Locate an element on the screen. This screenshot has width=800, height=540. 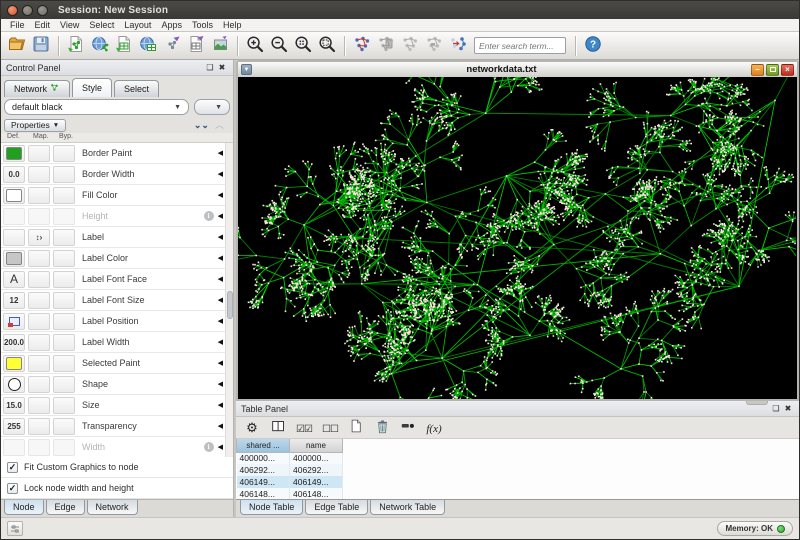
export-table-button is located at coordinates (196, 46).